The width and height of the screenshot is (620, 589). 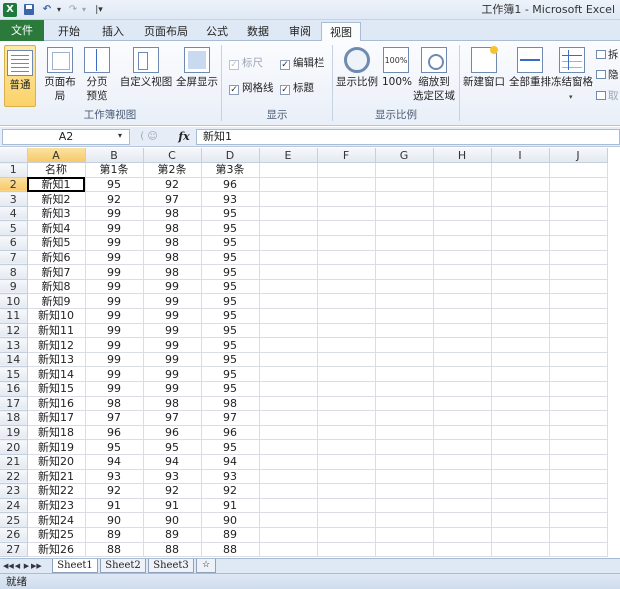 What do you see at coordinates (346, 156) in the screenshot?
I see `column-header-f: F` at bounding box center [346, 156].